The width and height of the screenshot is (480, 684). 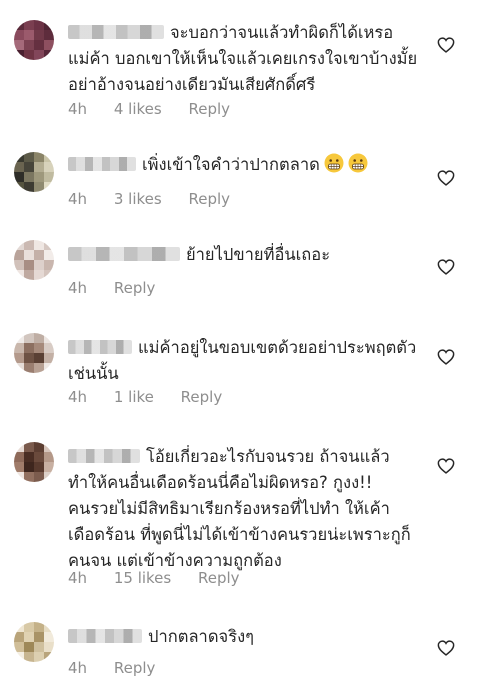 What do you see at coordinates (243, 637) in the screenshot?
I see `comment-text: ปากตลาดจริงๆ` at bounding box center [243, 637].